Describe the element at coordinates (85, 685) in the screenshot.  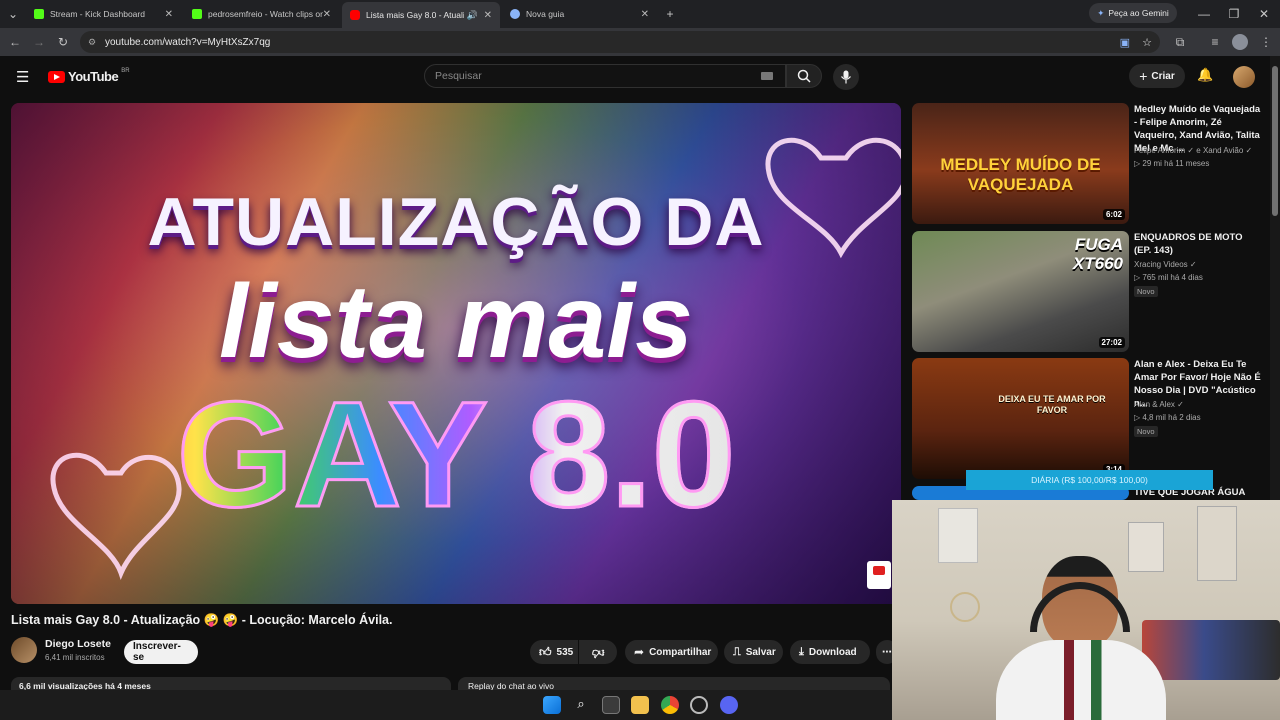
I see `view-count: 6,6 mil visualizações há 4 meses` at that location.